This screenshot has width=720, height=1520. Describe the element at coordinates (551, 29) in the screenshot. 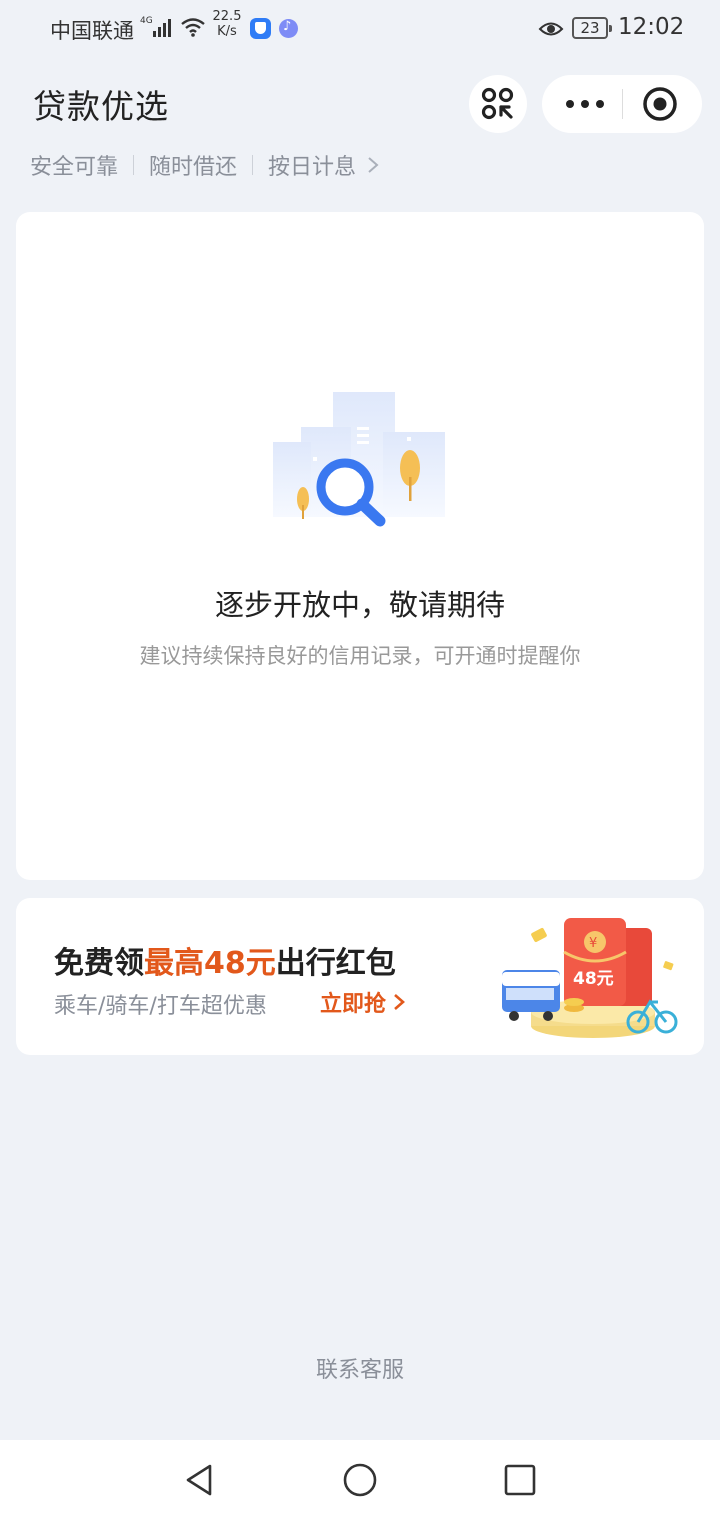

I see `eye-comfort-icon` at that location.